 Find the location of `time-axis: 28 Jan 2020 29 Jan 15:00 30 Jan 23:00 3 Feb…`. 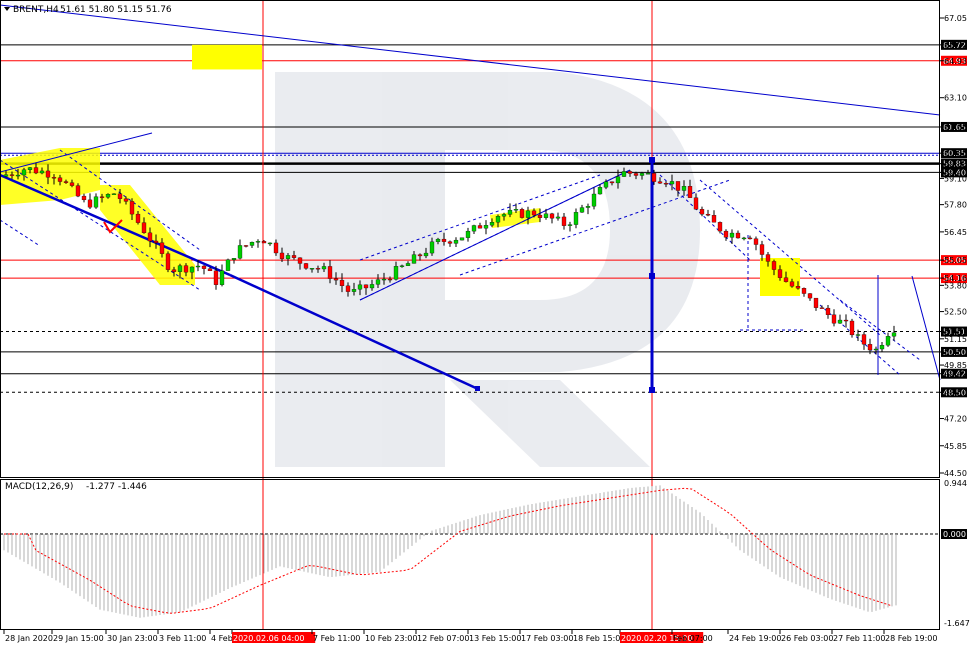

time-axis: 28 Jan 2020 29 Jan 15:00 30 Jan 23:00 3 Feb… is located at coordinates (470, 636).